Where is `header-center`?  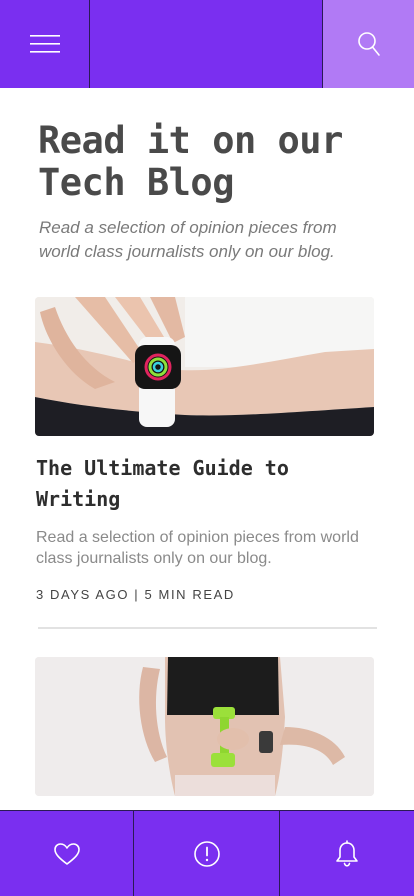
header-center is located at coordinates (206, 44).